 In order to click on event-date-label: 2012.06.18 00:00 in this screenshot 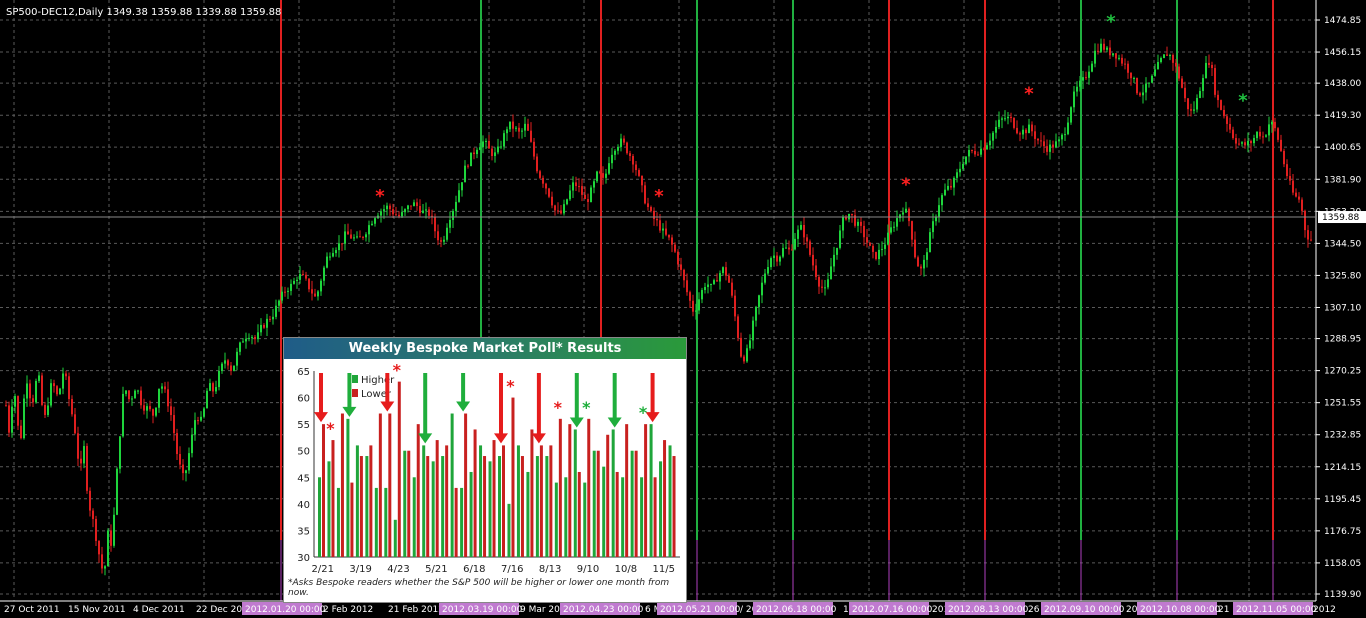, I will do `click(796, 610)`.